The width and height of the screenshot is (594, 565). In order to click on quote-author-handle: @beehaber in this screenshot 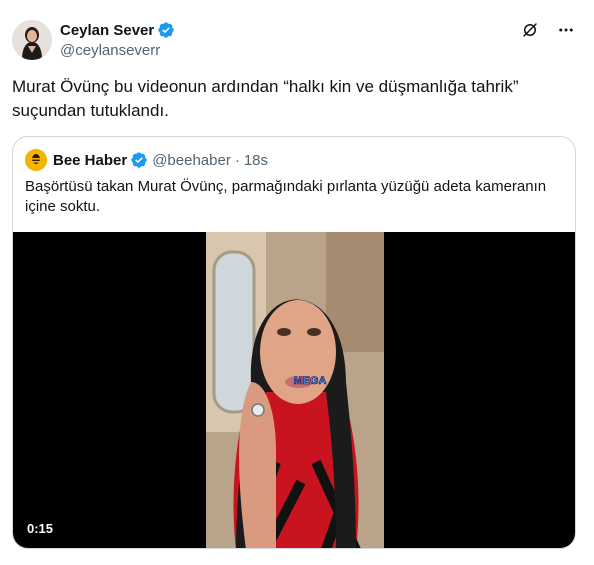, I will do `click(191, 160)`.